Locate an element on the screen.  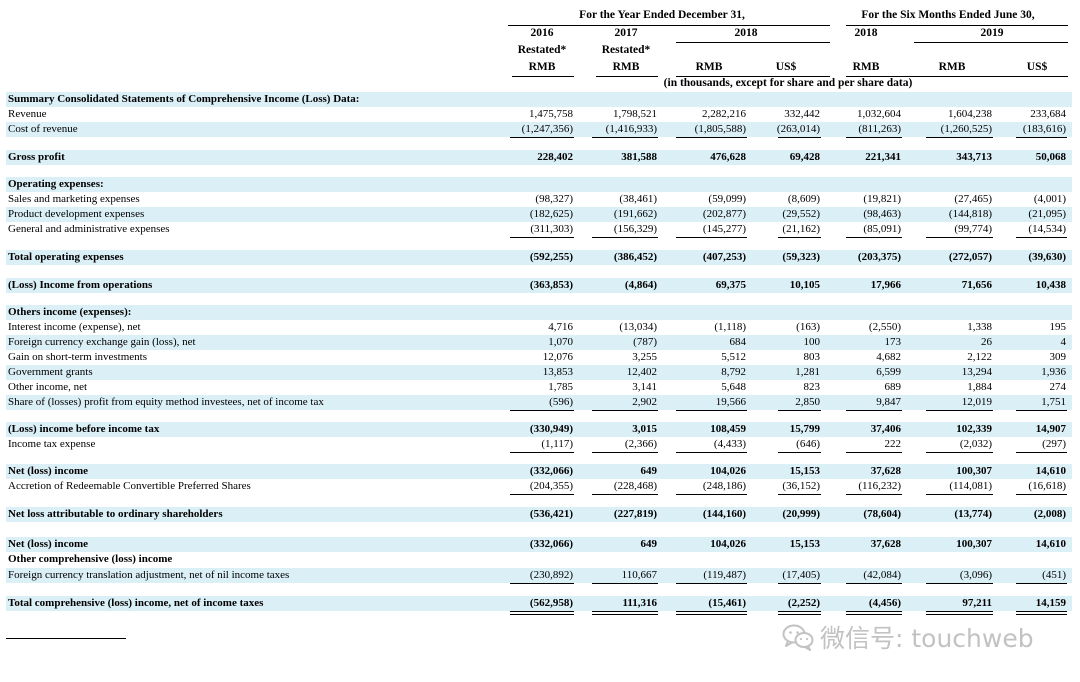
footnote-separator is located at coordinates (66, 638).